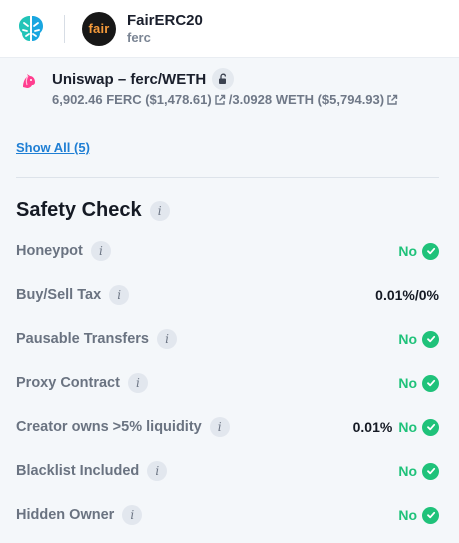 This screenshot has height=543, width=459. I want to click on check-row-hidden-owner: Hidden Owner i No, so click(227, 515).